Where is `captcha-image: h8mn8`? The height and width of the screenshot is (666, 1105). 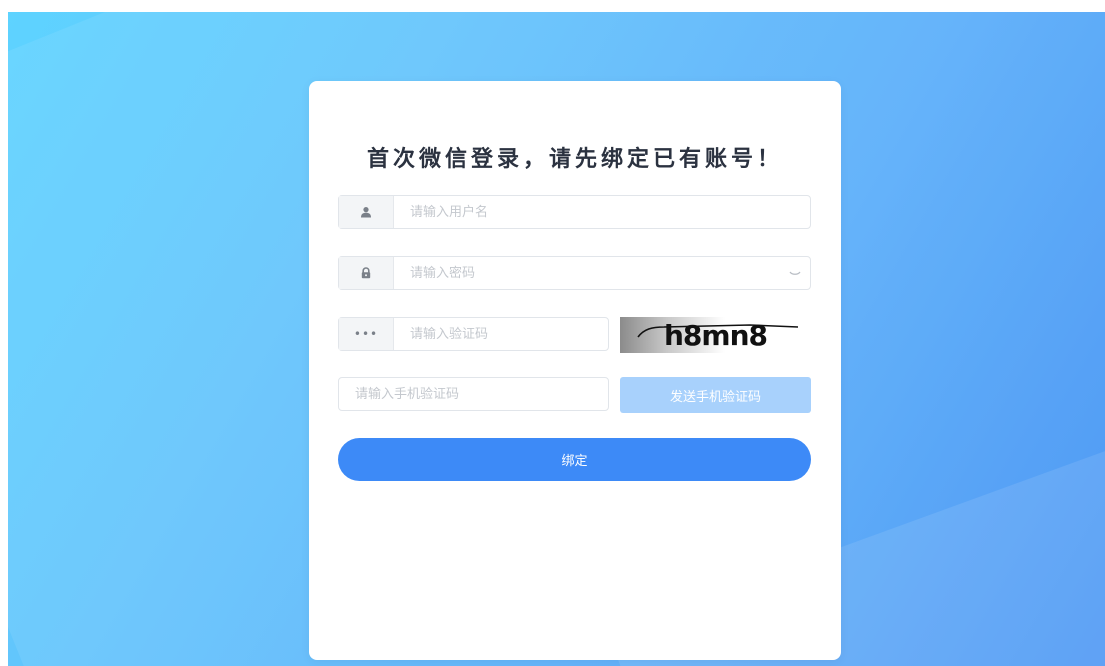
captcha-image: h8mn8 is located at coordinates (715, 335).